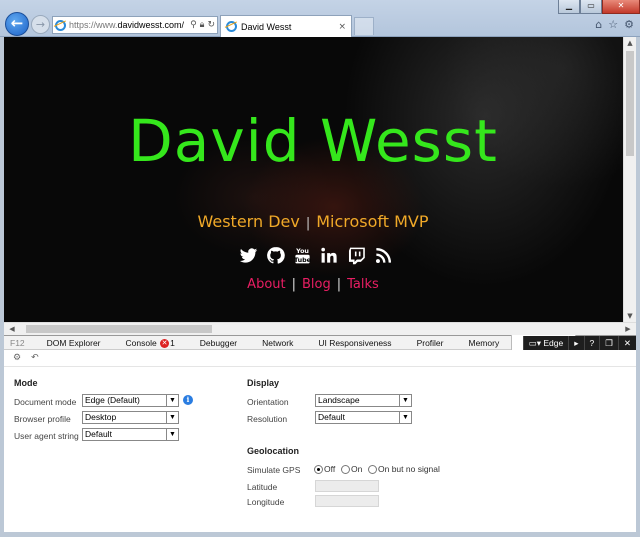 The image size is (640, 537). Describe the element at coordinates (274, 470) in the screenshot. I see `simulate-gps-label: Simulate GPS` at that location.